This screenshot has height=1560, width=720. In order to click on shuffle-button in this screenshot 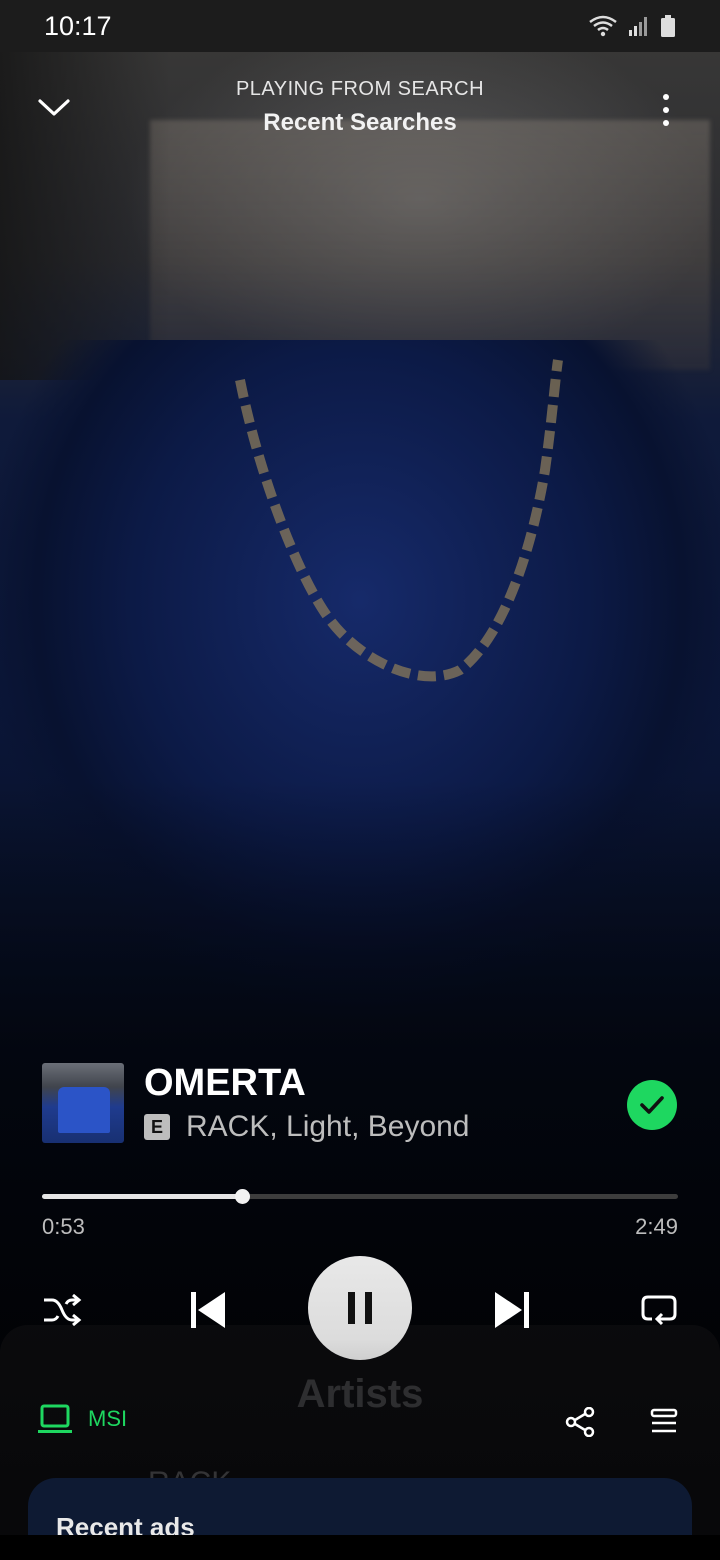, I will do `click(62, 1310)`.